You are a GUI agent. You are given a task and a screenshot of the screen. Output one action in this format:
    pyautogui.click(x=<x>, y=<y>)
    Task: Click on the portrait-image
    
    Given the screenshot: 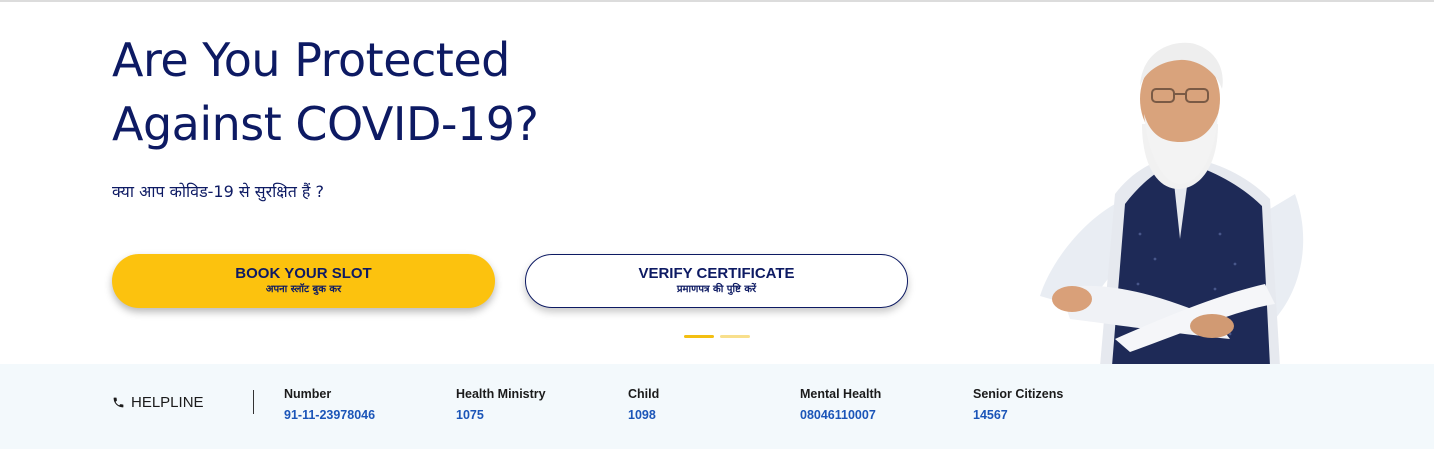 What is the action you would take?
    pyautogui.click(x=1172, y=204)
    